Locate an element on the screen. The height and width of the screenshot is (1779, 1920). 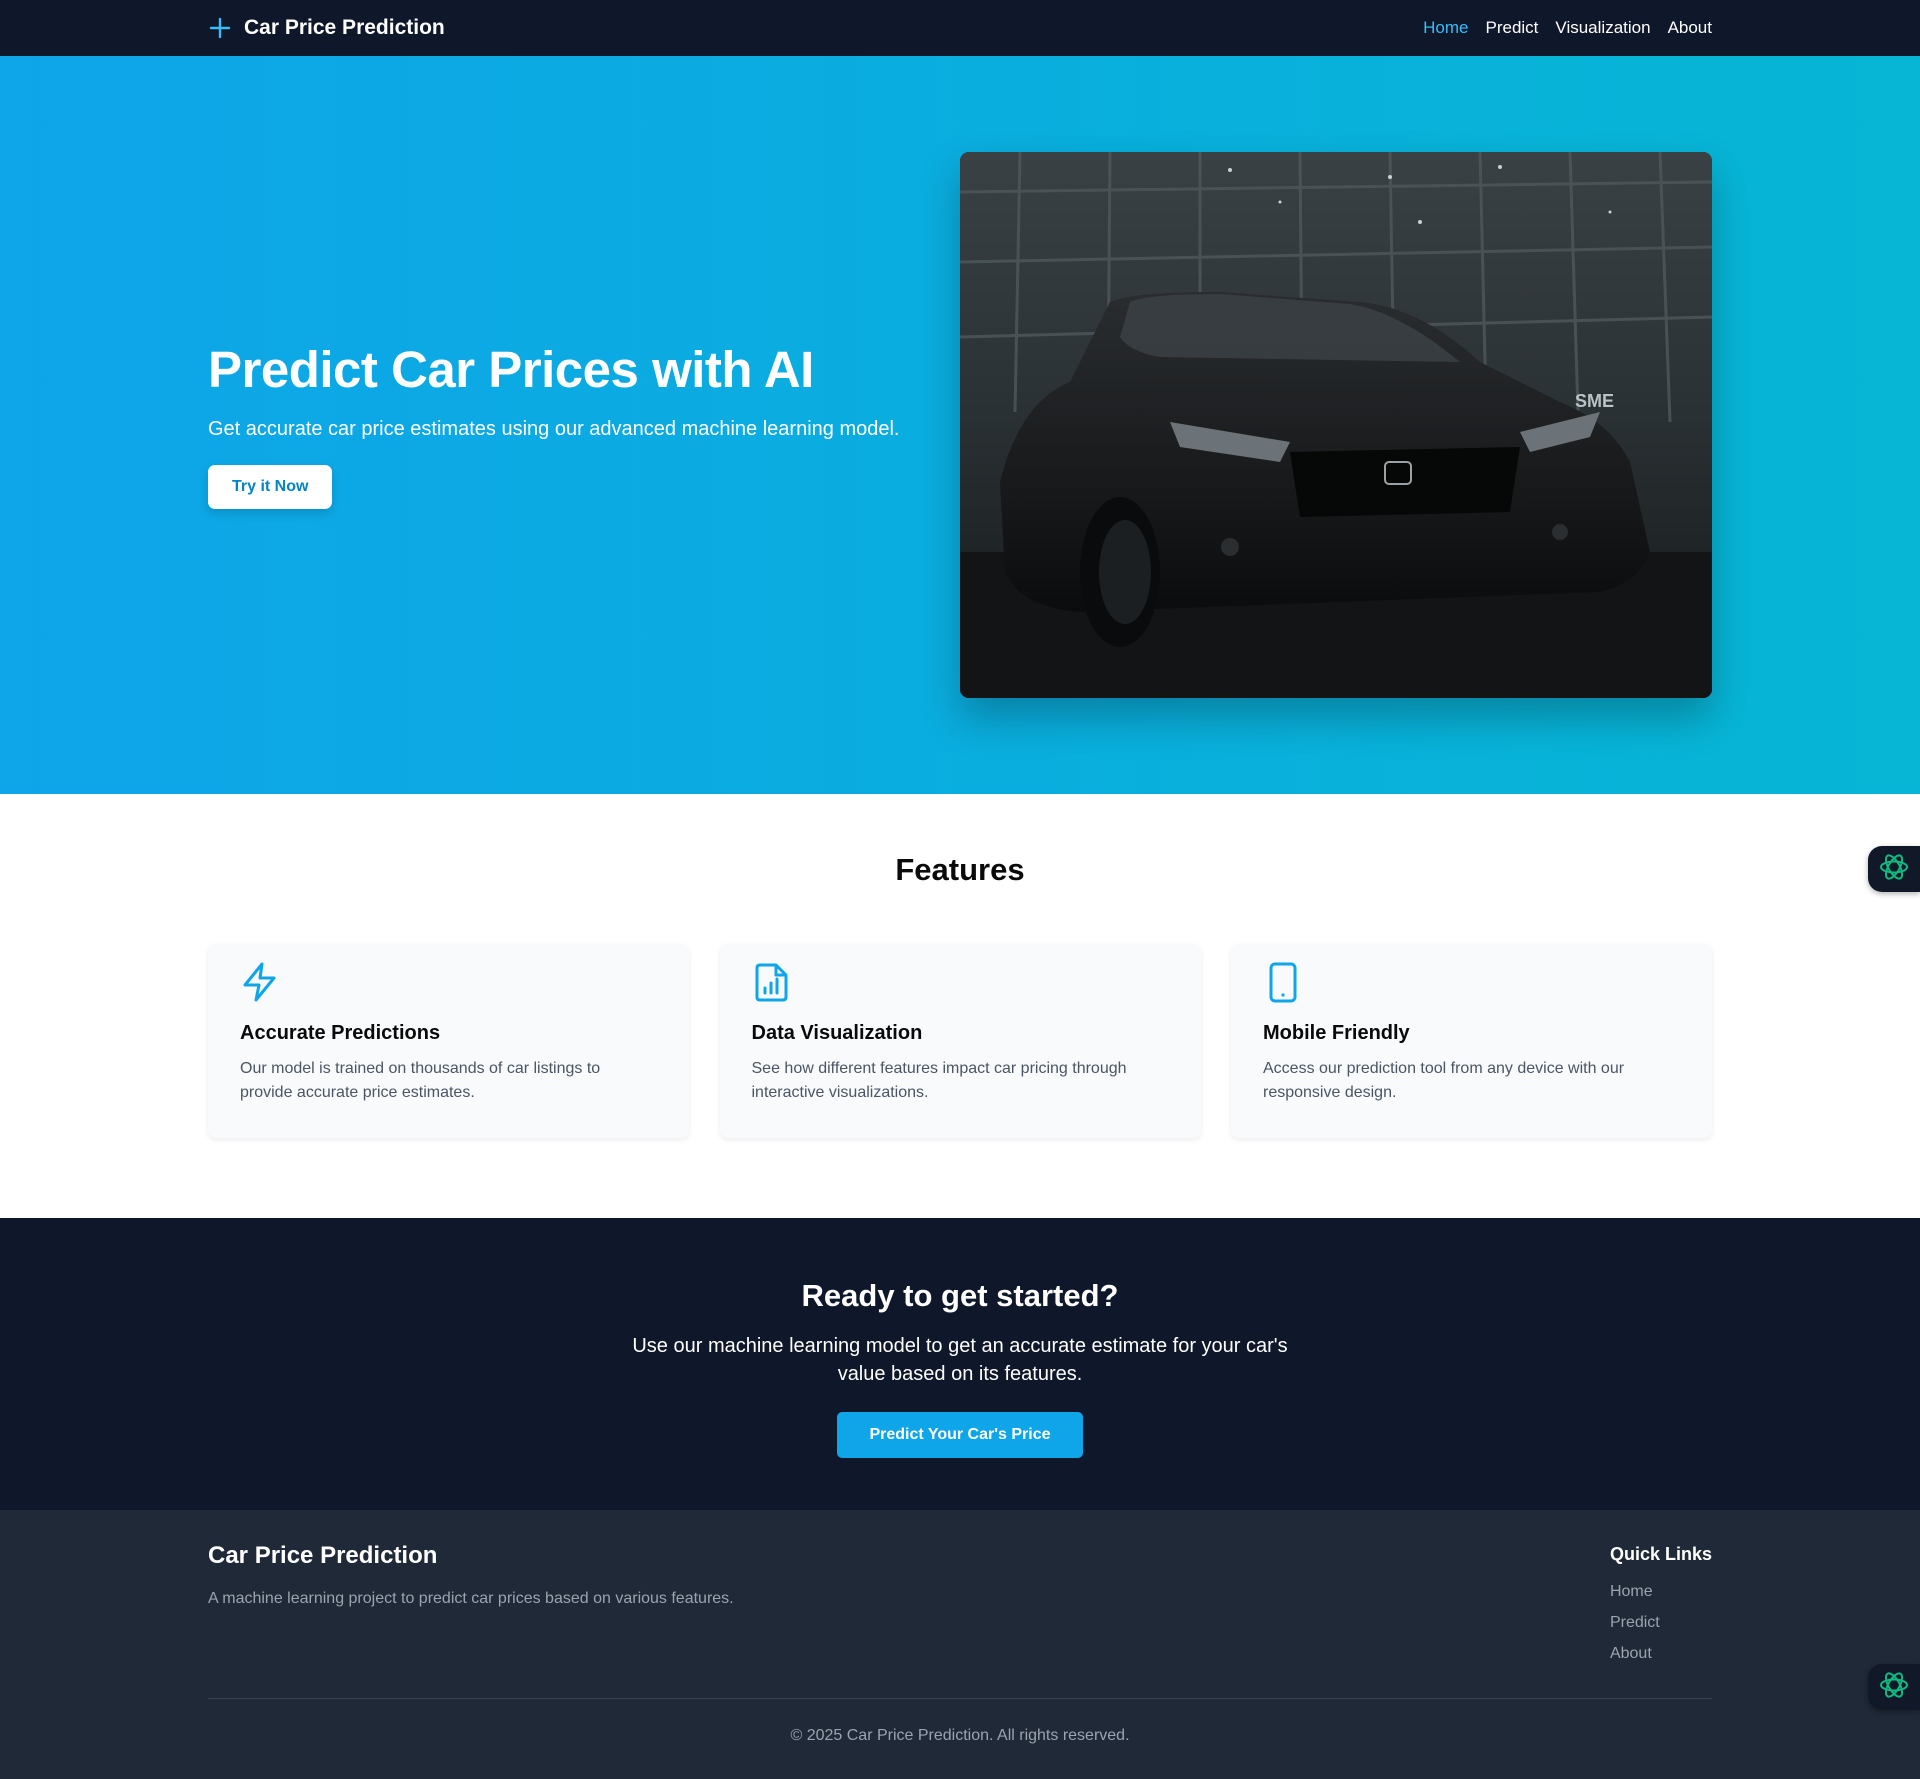
footer-link-predict: Predict is located at coordinates (1661, 1623).